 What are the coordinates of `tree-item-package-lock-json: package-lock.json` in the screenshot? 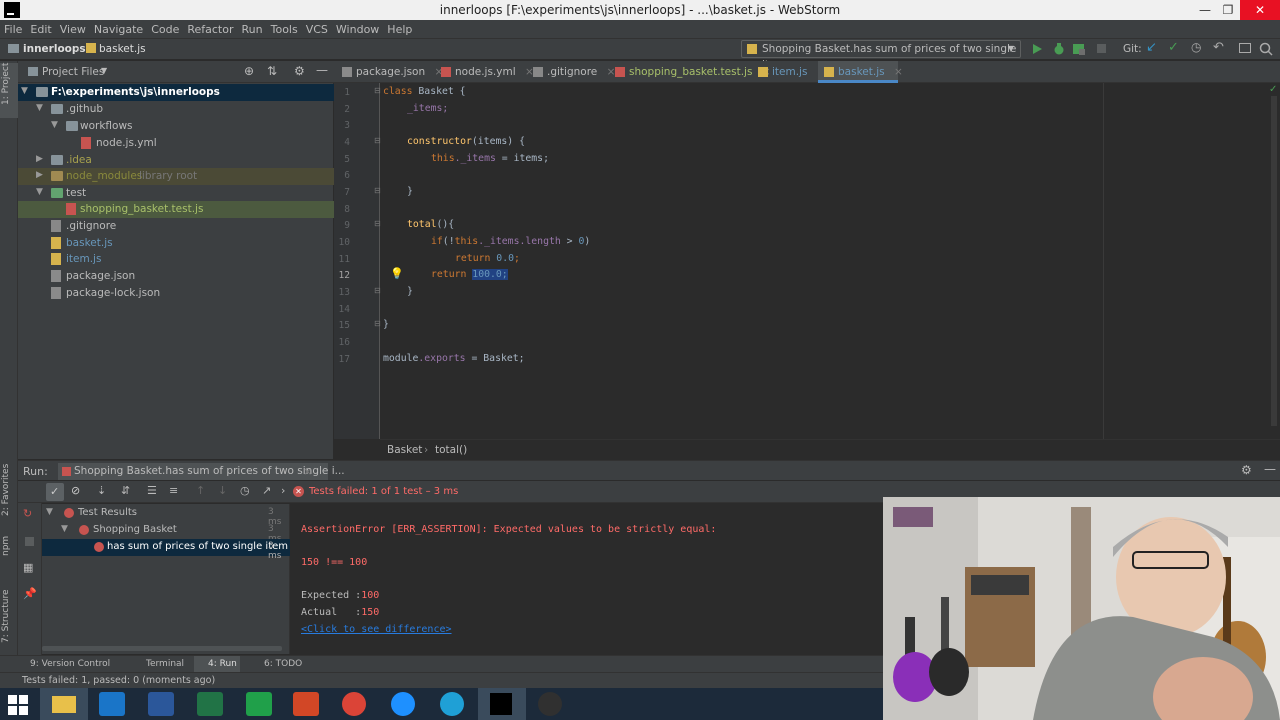 It's located at (176, 293).